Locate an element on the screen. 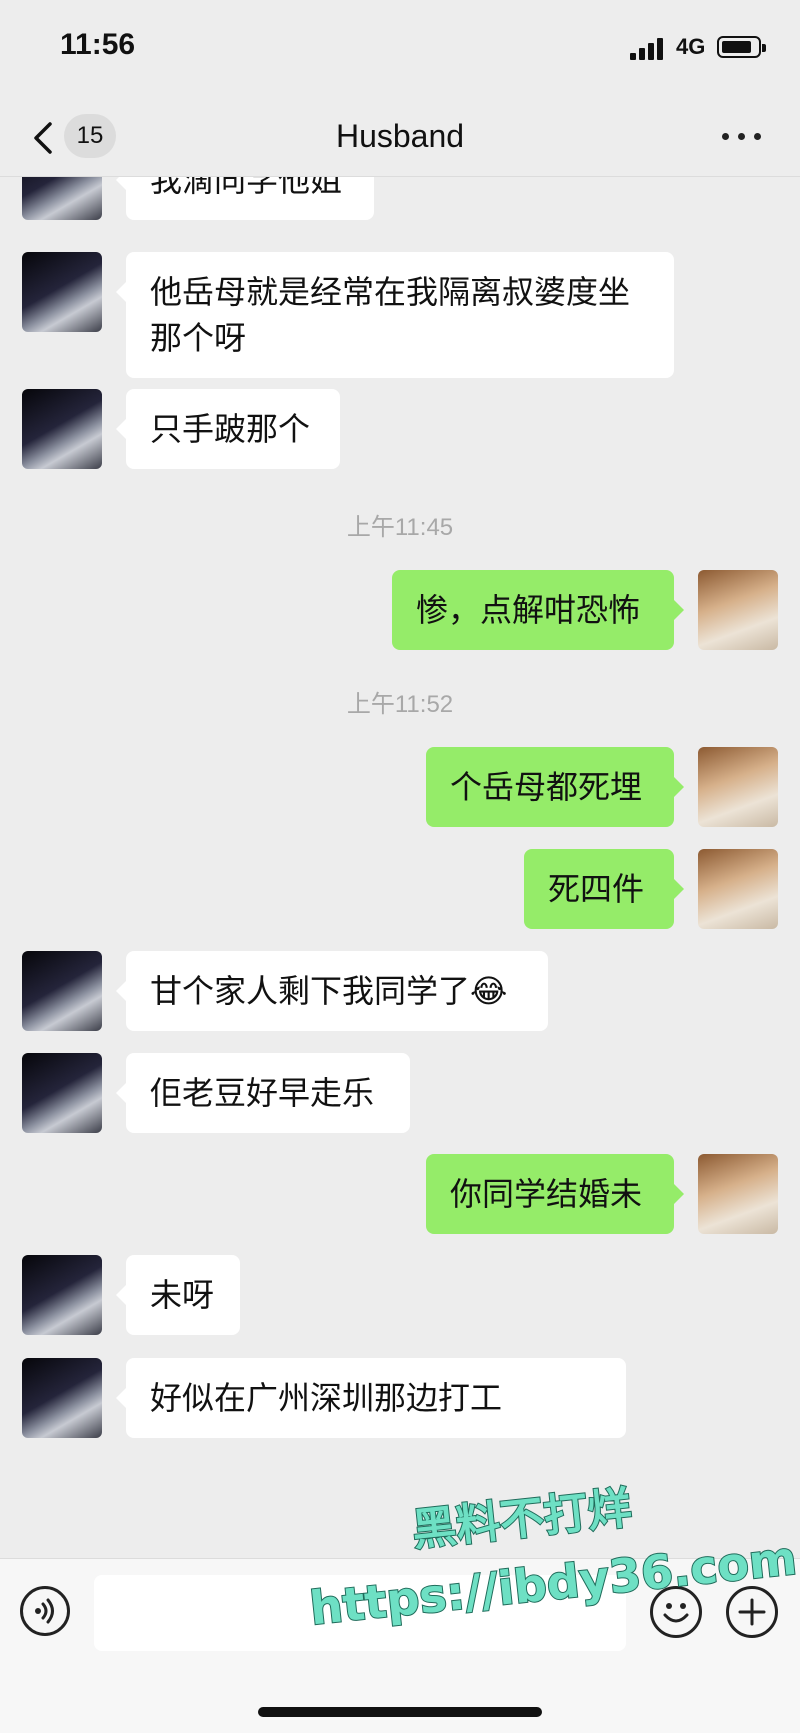 This screenshot has height=1733, width=800. status-bar: 11:56 4G is located at coordinates (400, 50).